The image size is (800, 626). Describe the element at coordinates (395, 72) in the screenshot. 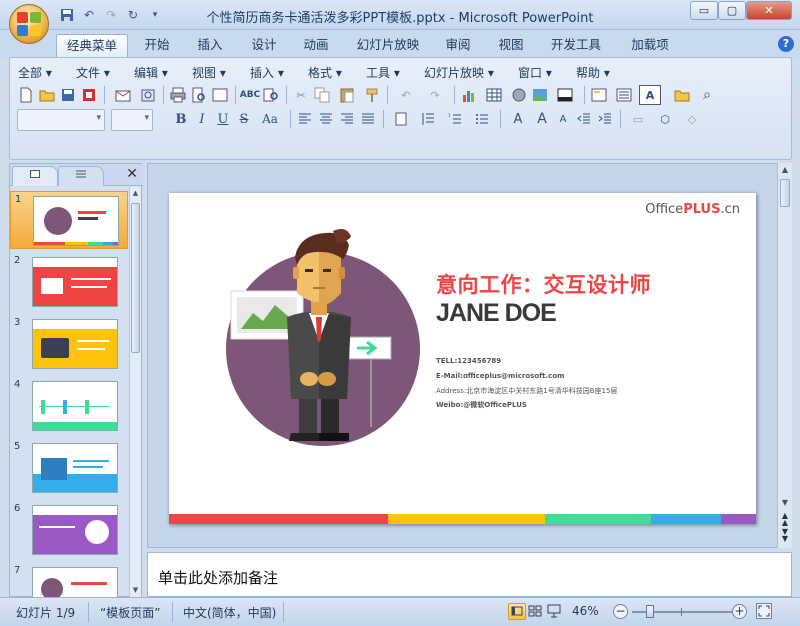

I see `menu-tools: 工具 ▾` at that location.